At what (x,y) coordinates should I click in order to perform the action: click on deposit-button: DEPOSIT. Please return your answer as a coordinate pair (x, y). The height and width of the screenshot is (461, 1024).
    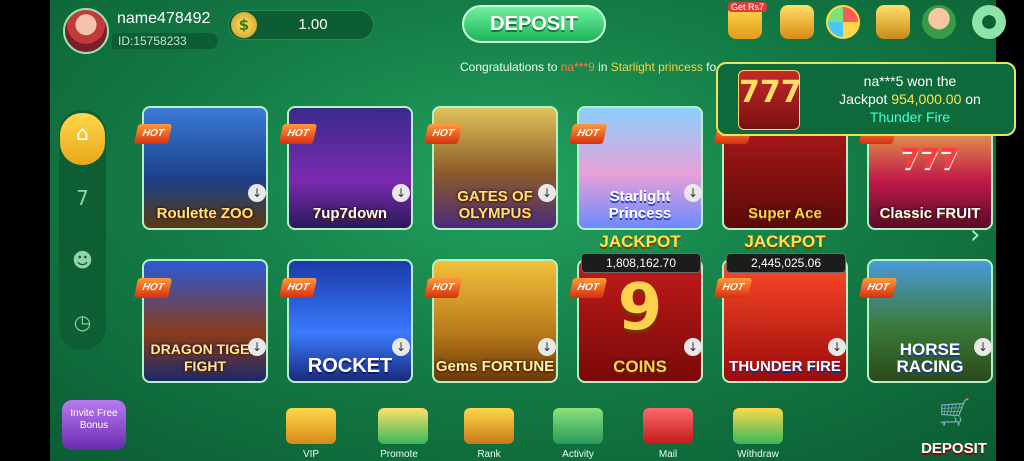
    Looking at the image, I should click on (534, 24).